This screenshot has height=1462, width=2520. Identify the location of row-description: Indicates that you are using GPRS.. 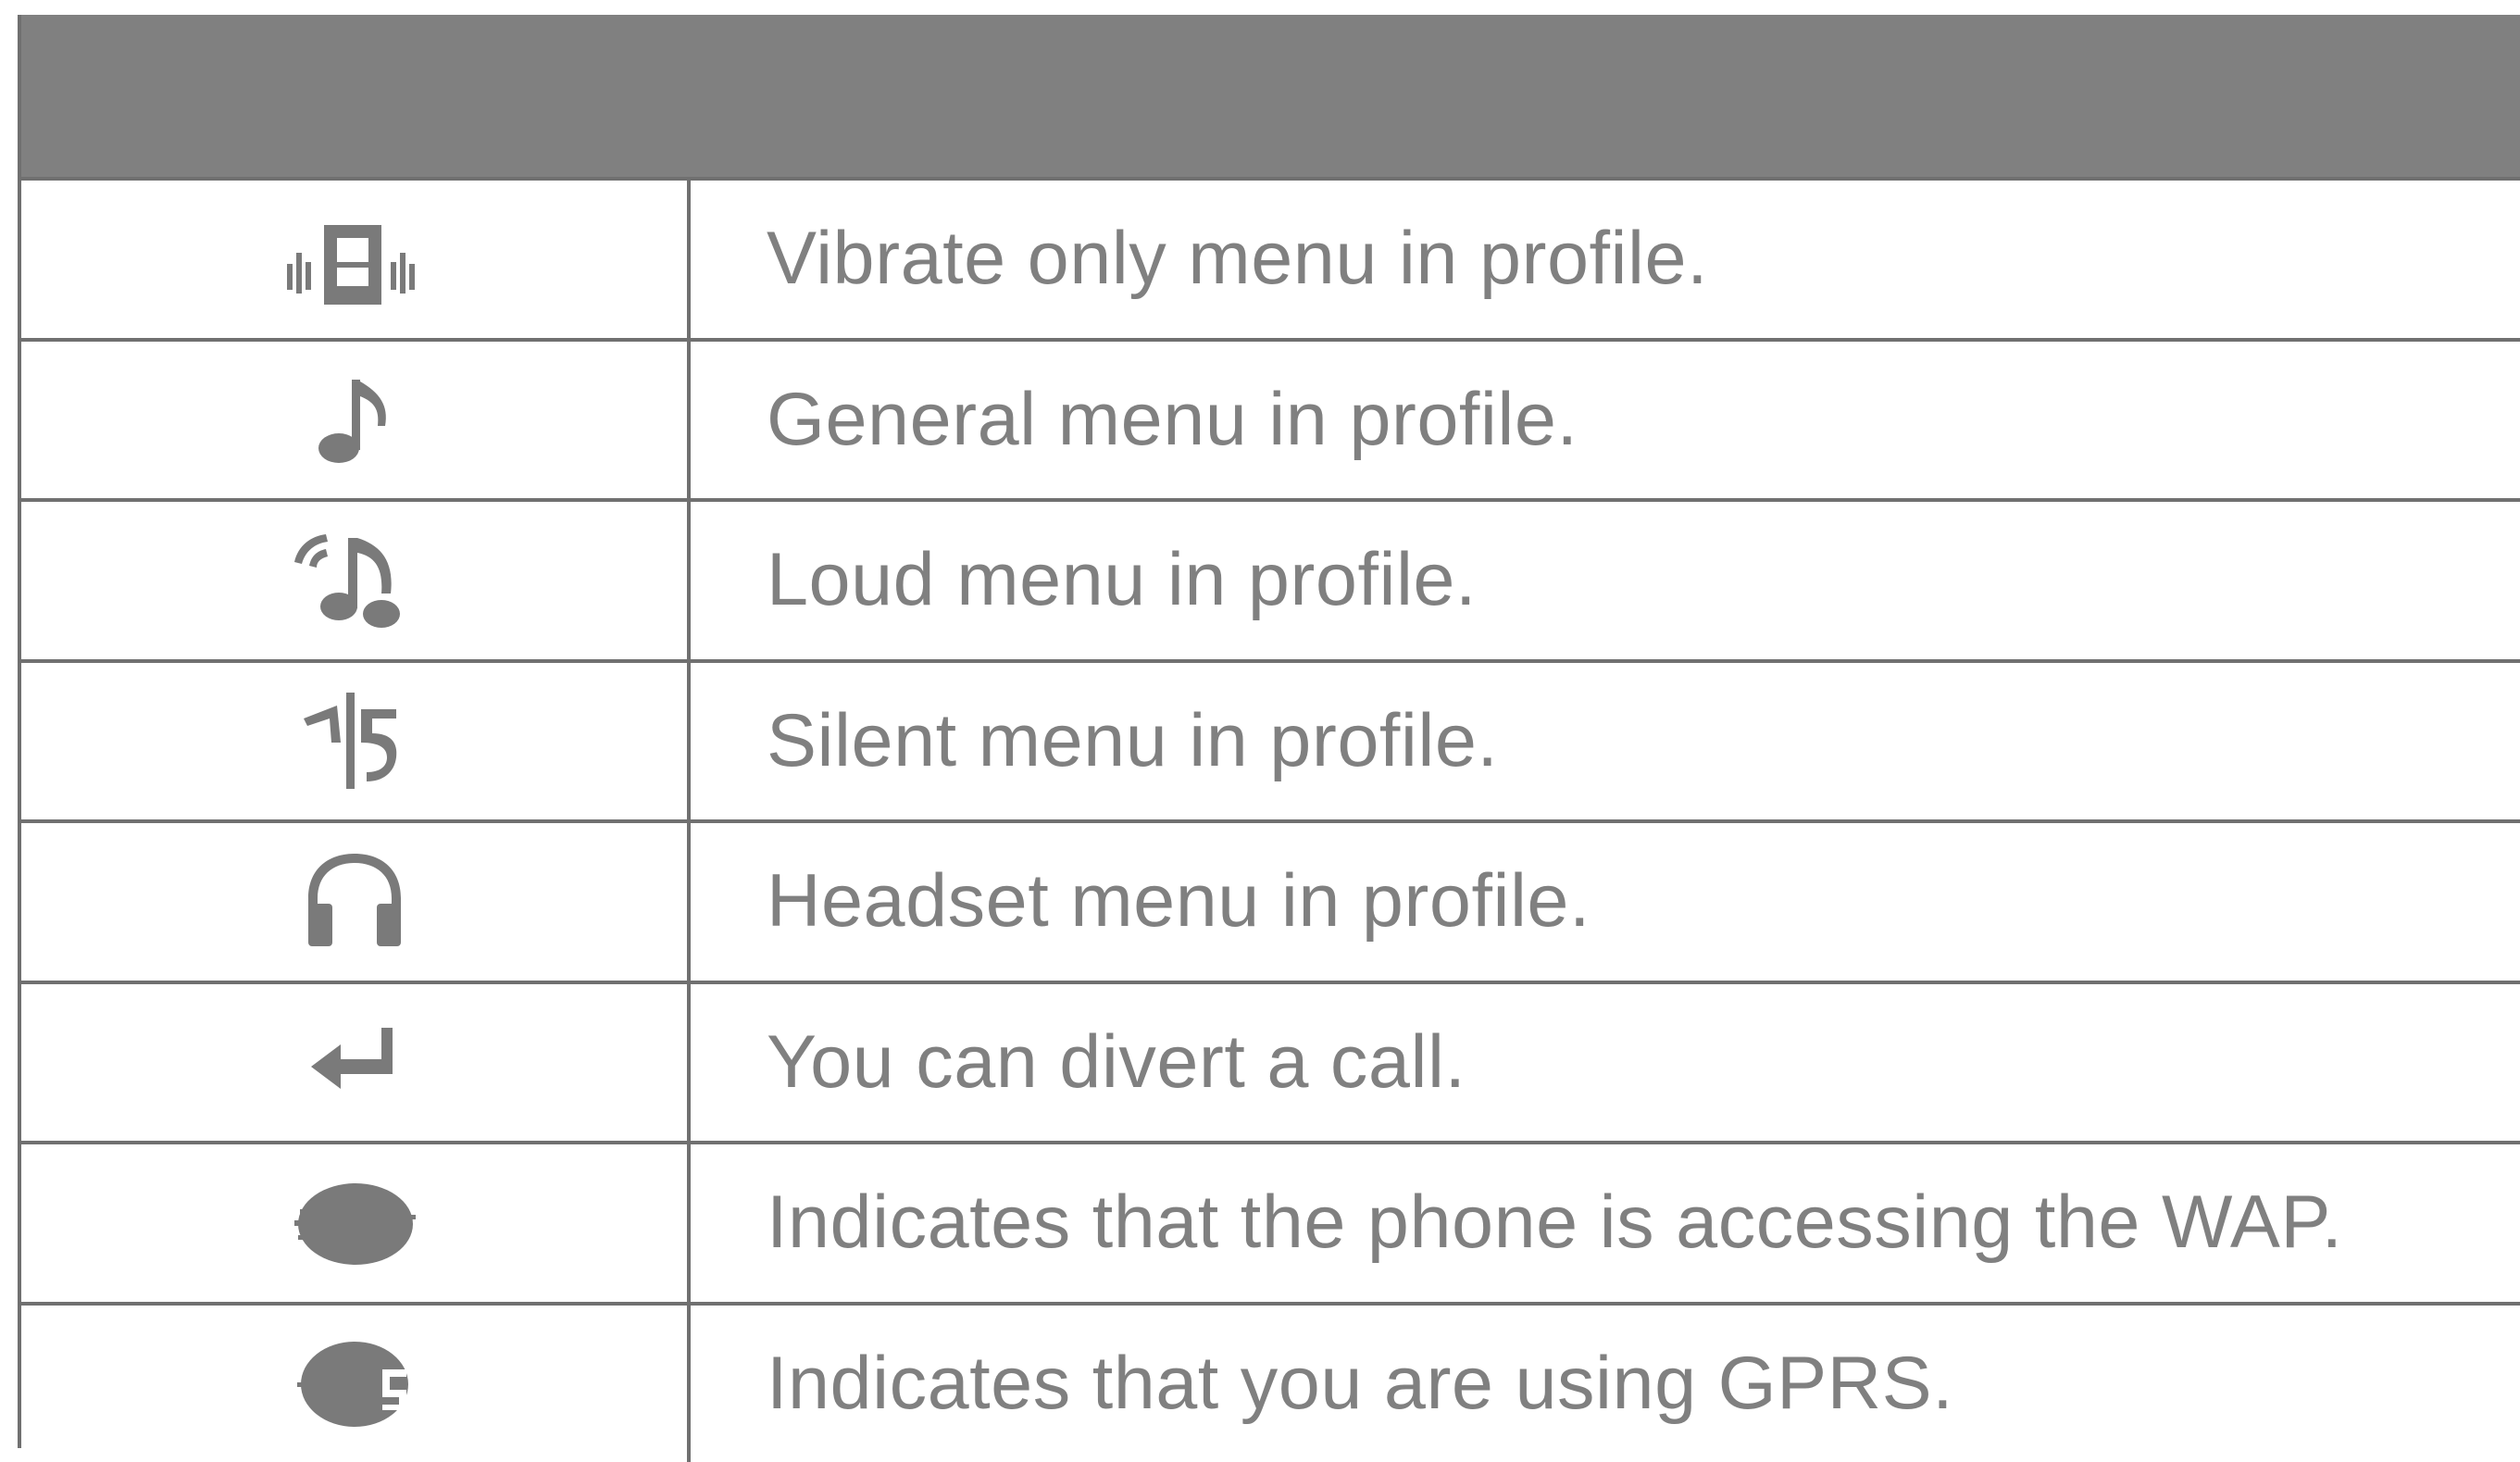
(1605, 1384).